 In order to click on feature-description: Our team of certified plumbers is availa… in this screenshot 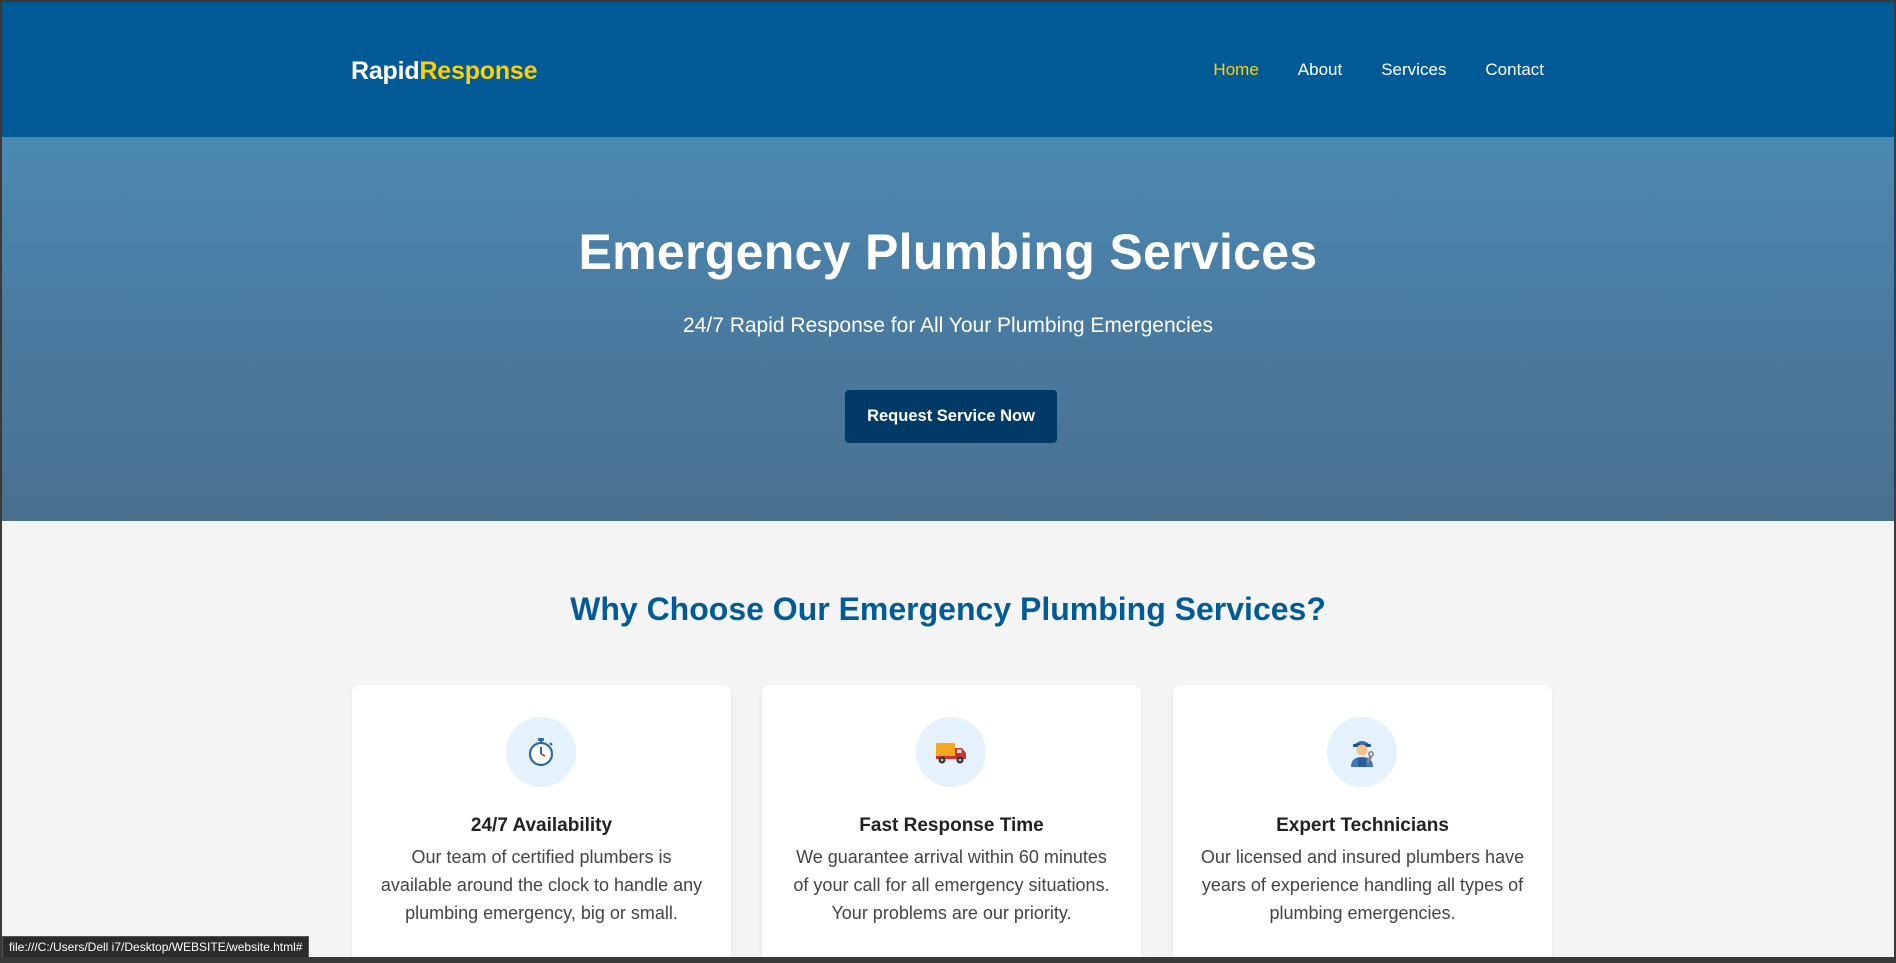, I will do `click(541, 885)`.